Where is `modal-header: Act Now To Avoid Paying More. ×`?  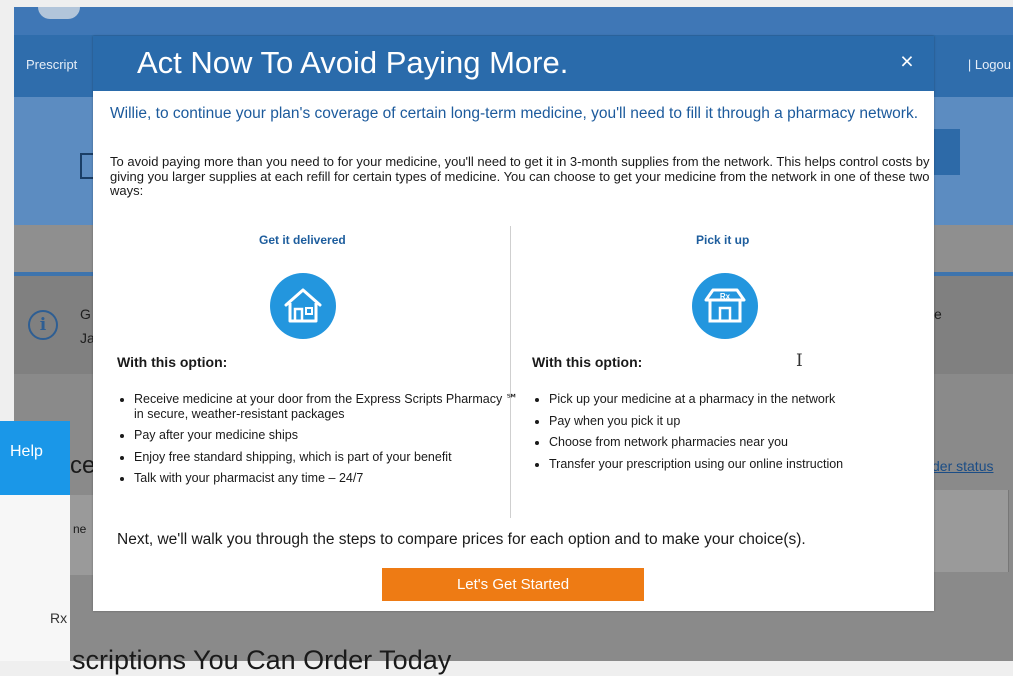 modal-header: Act Now To Avoid Paying More. × is located at coordinates (513, 63).